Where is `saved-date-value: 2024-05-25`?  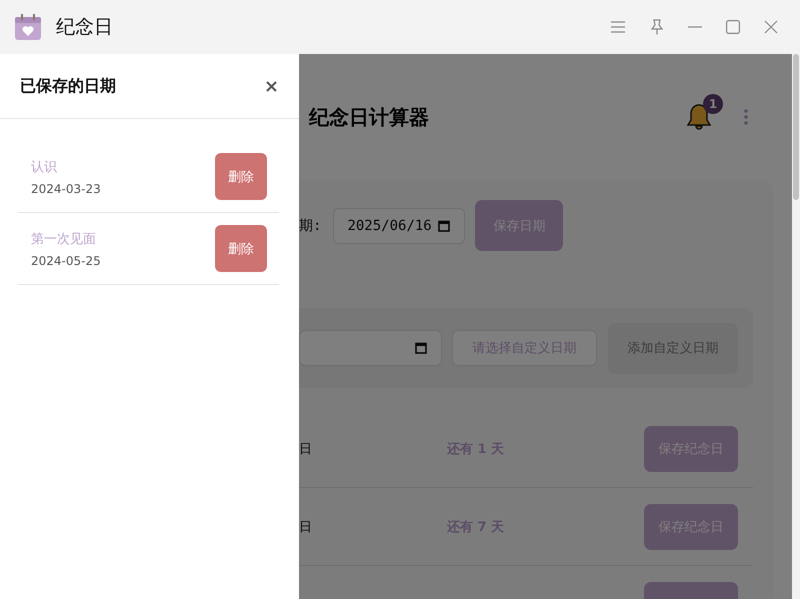
saved-date-value: 2024-05-25 is located at coordinates (66, 261).